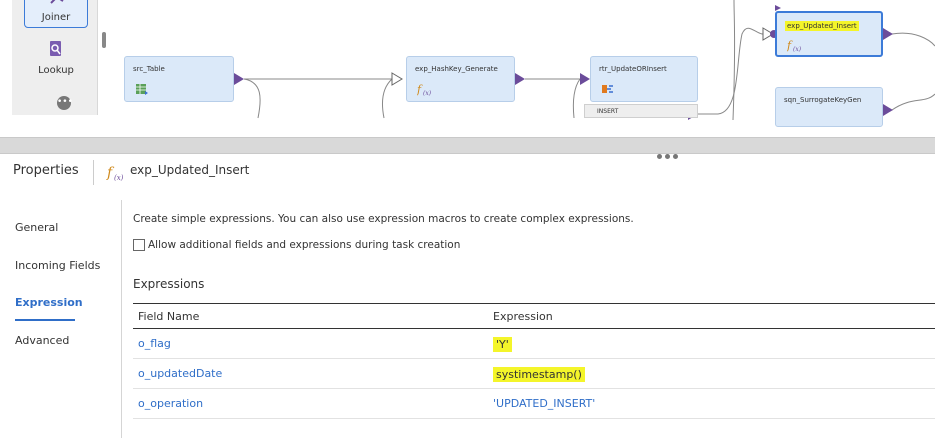 This screenshot has width=935, height=438. What do you see at coordinates (829, 34) in the screenshot?
I see `node-exp-updated-insert: exp_Updated_Insert f (x)` at bounding box center [829, 34].